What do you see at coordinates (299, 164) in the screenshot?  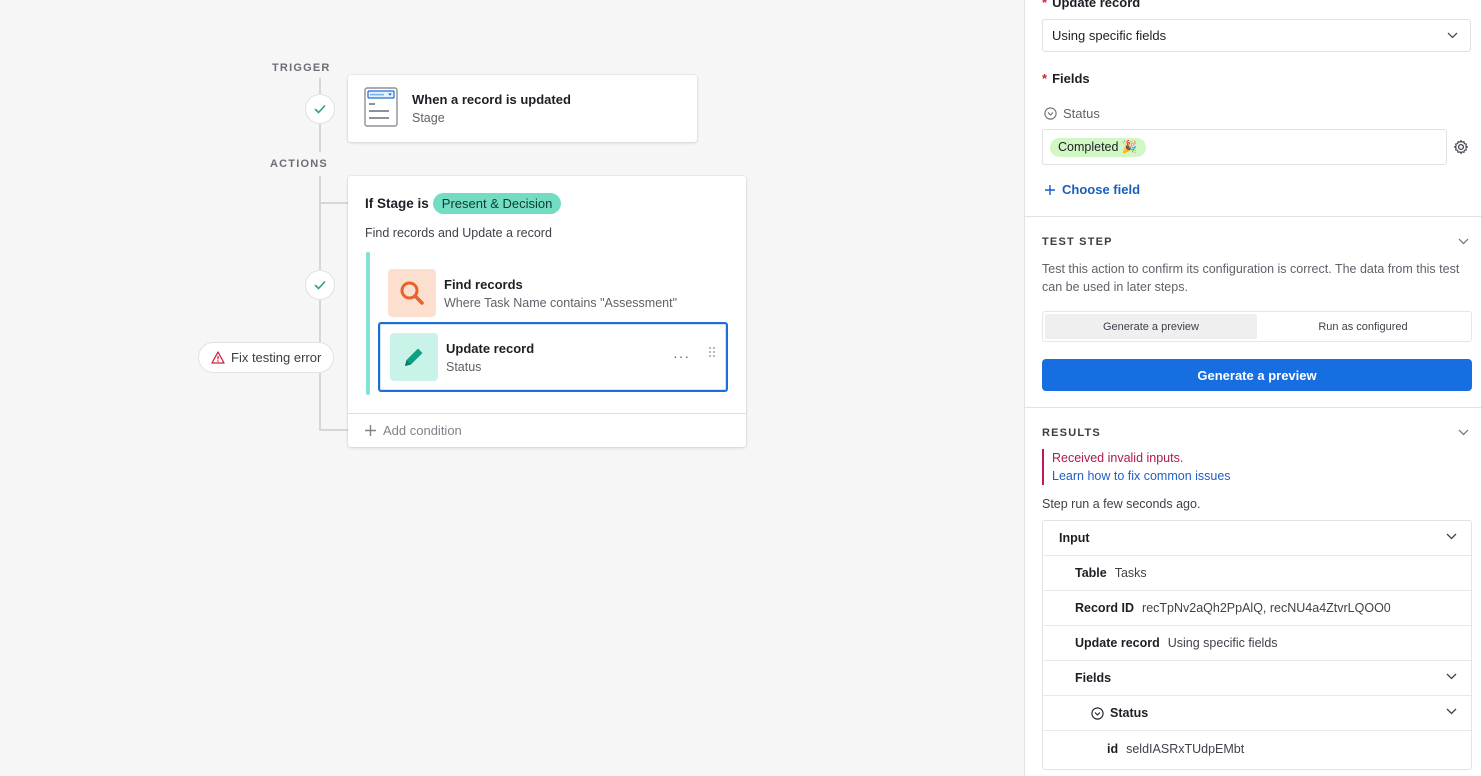 I see `actions-section-label: ACTIONS` at bounding box center [299, 164].